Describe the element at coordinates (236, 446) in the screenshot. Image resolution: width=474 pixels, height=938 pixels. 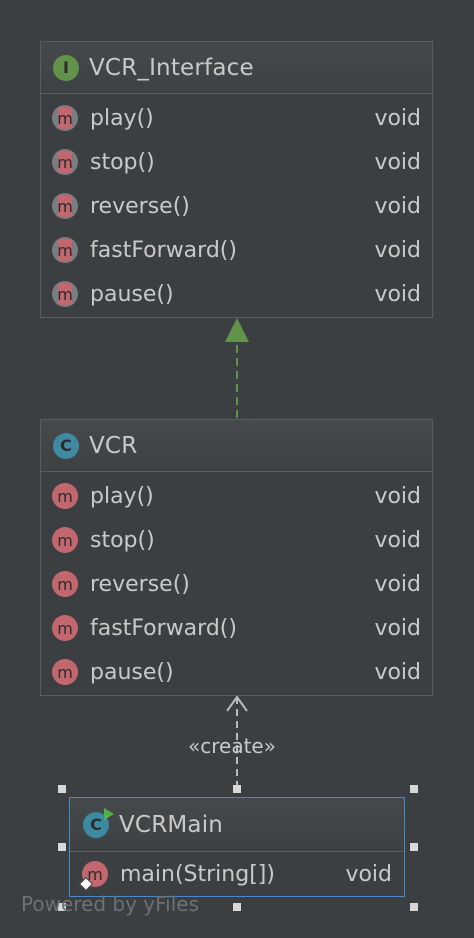
I see `class-header: C VCR` at that location.